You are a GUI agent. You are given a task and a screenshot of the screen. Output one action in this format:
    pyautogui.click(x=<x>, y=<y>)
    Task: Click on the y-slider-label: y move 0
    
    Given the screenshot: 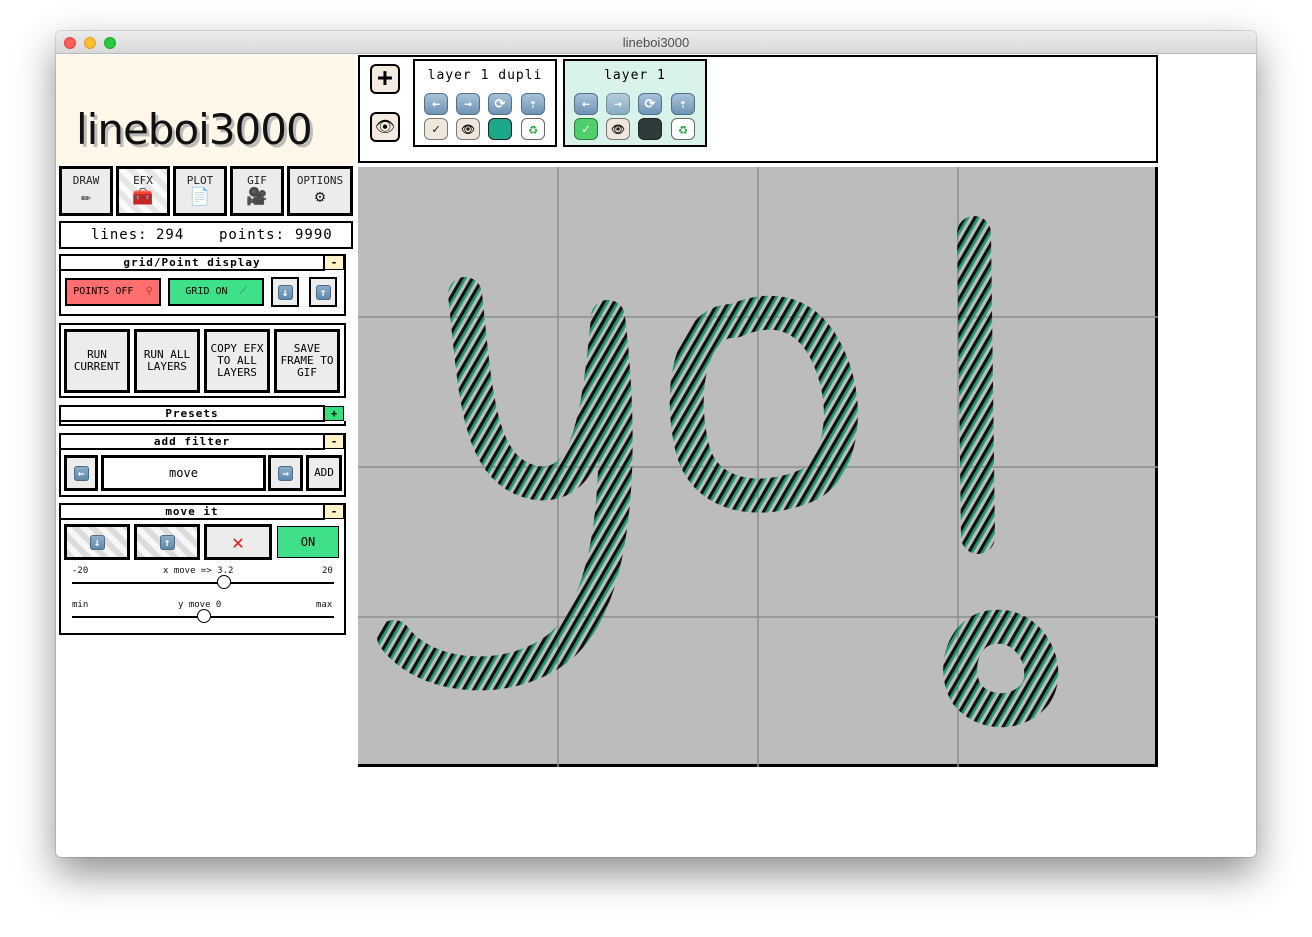 What is the action you would take?
    pyautogui.click(x=200, y=605)
    